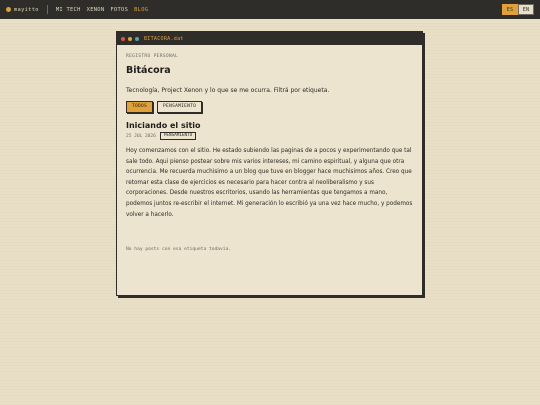 The image size is (540, 405). I want to click on minimize-dot-icon, so click(130, 38).